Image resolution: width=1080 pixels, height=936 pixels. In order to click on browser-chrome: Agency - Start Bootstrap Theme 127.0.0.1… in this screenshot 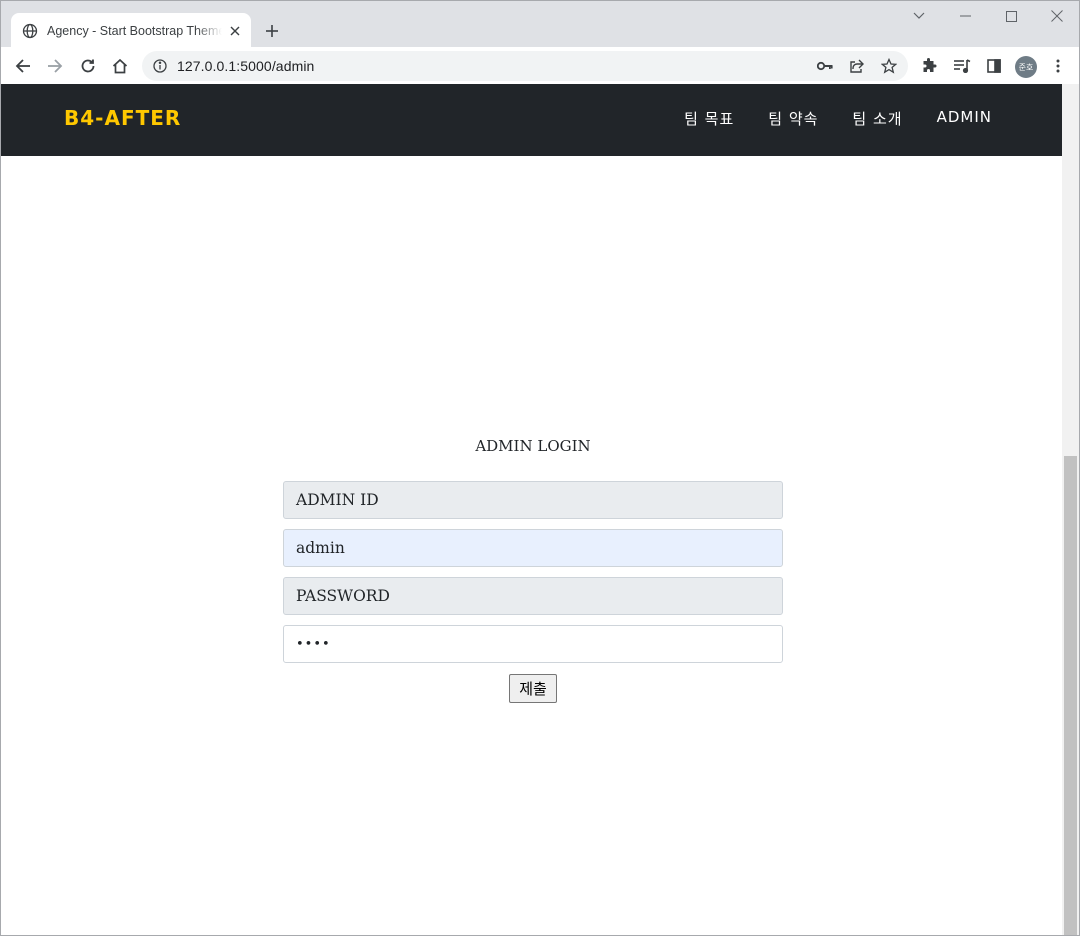, I will do `click(540, 42)`.